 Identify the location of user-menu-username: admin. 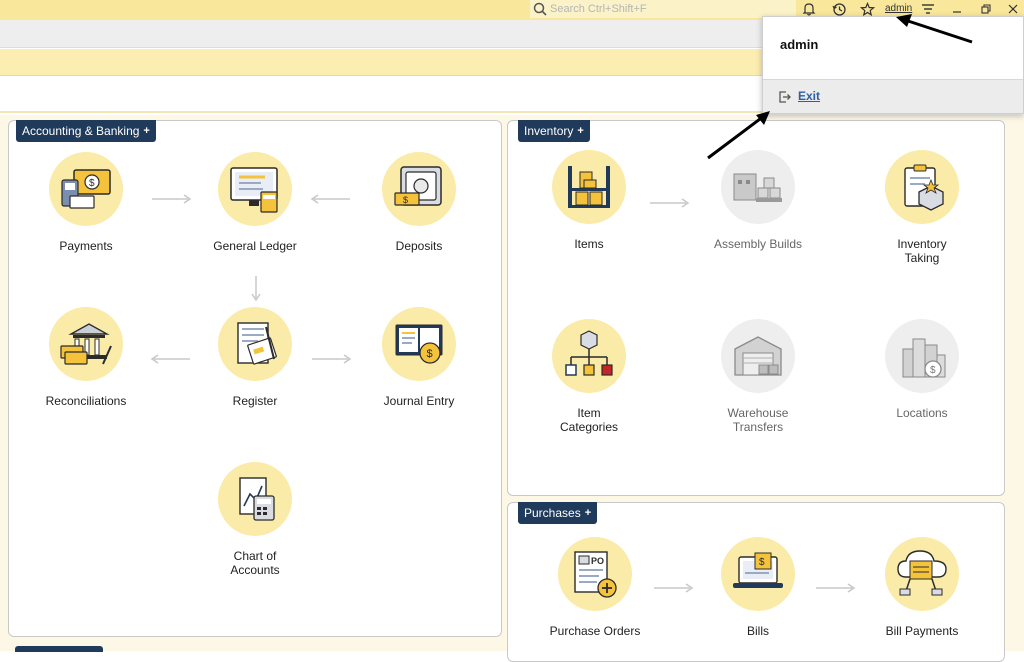
(799, 44).